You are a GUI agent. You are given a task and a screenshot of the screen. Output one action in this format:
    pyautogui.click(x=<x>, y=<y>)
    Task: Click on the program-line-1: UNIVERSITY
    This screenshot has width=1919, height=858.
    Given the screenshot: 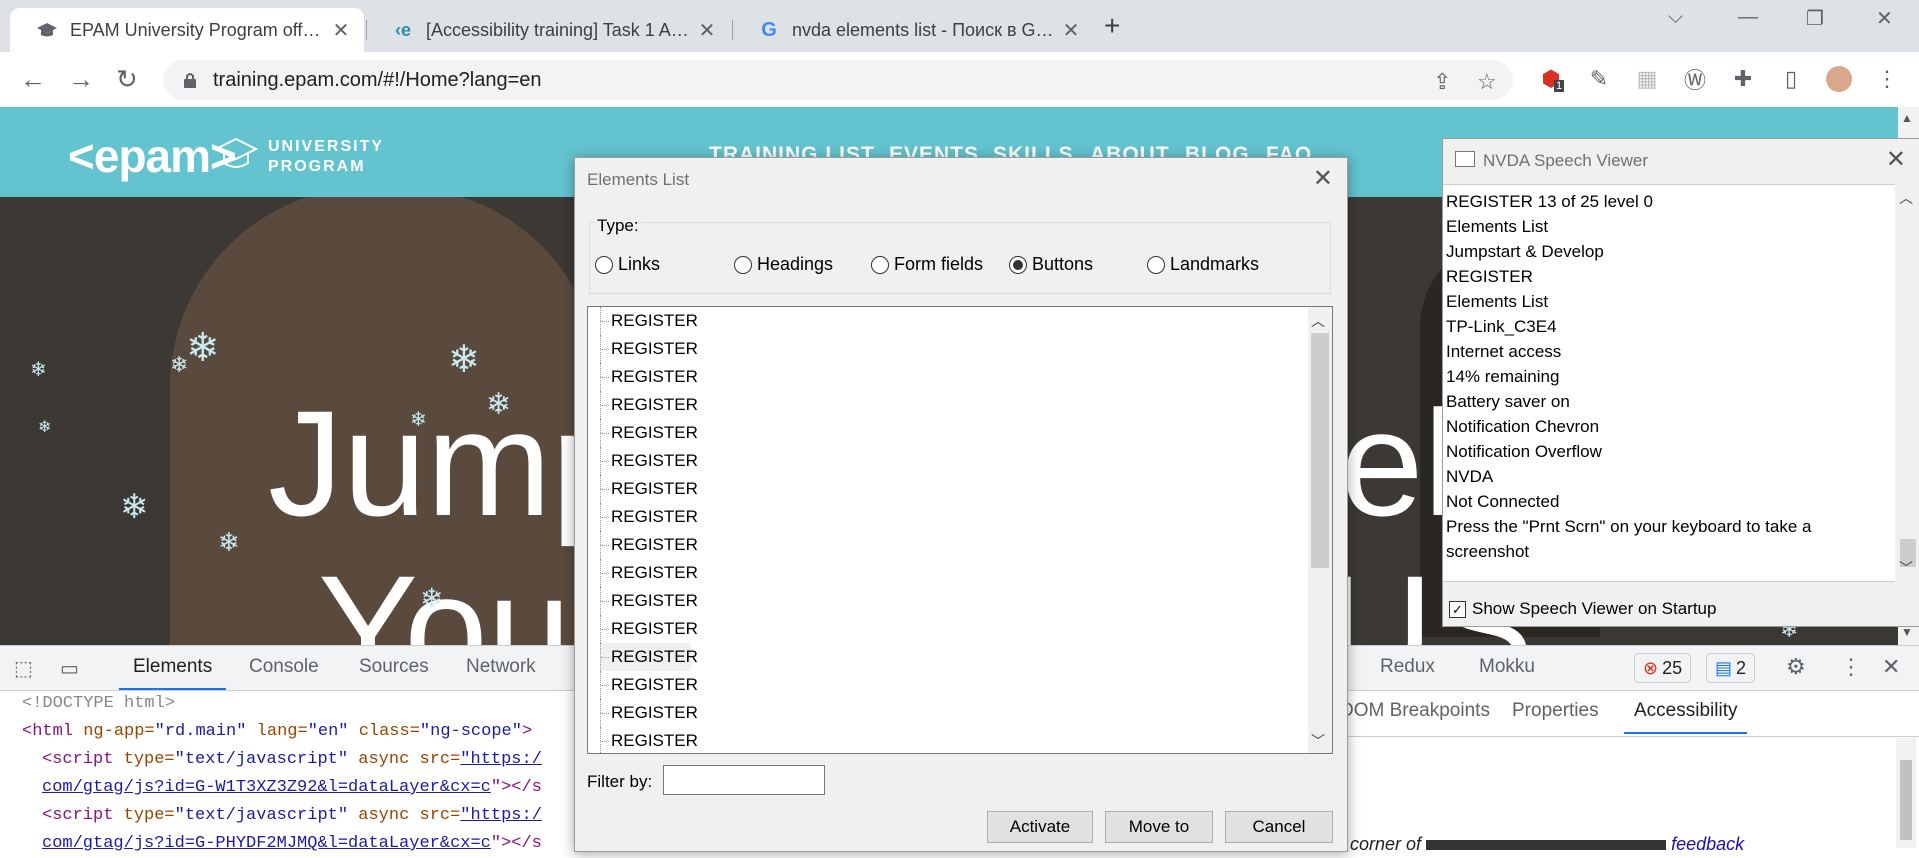 What is the action you would take?
    pyautogui.click(x=326, y=146)
    